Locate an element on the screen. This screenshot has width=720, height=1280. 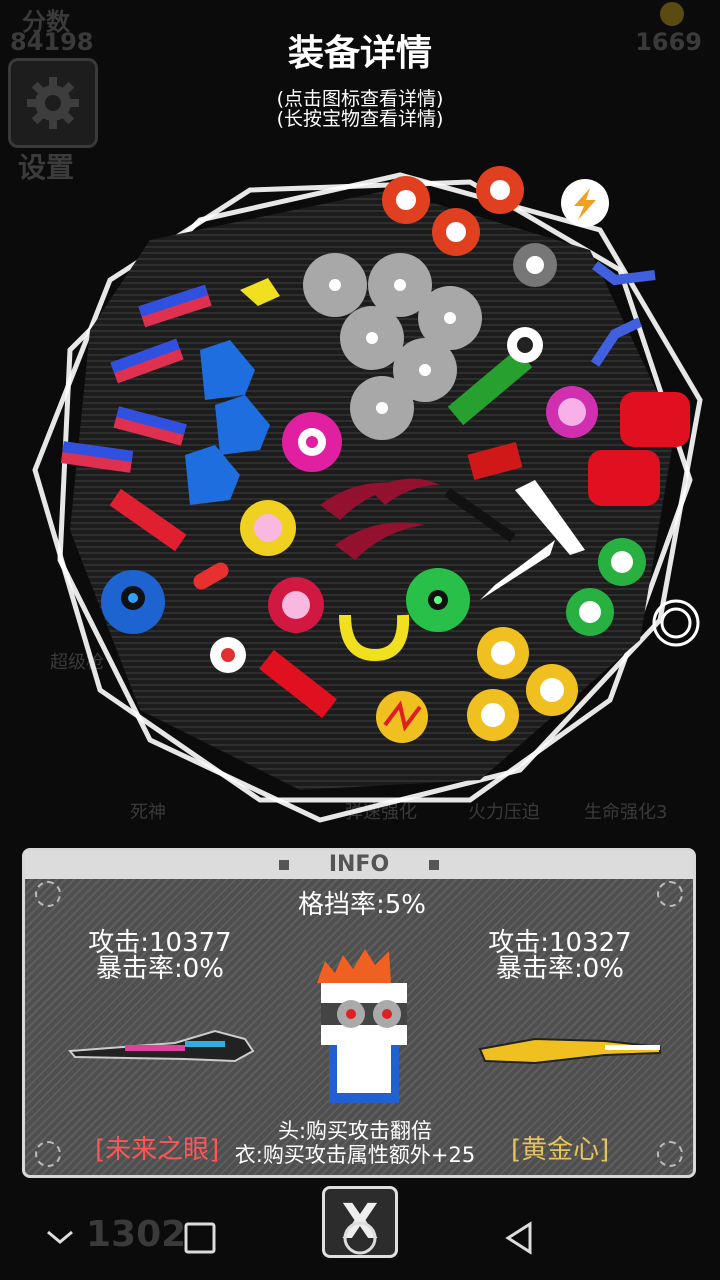
lightning-icon is located at coordinates (585, 203).